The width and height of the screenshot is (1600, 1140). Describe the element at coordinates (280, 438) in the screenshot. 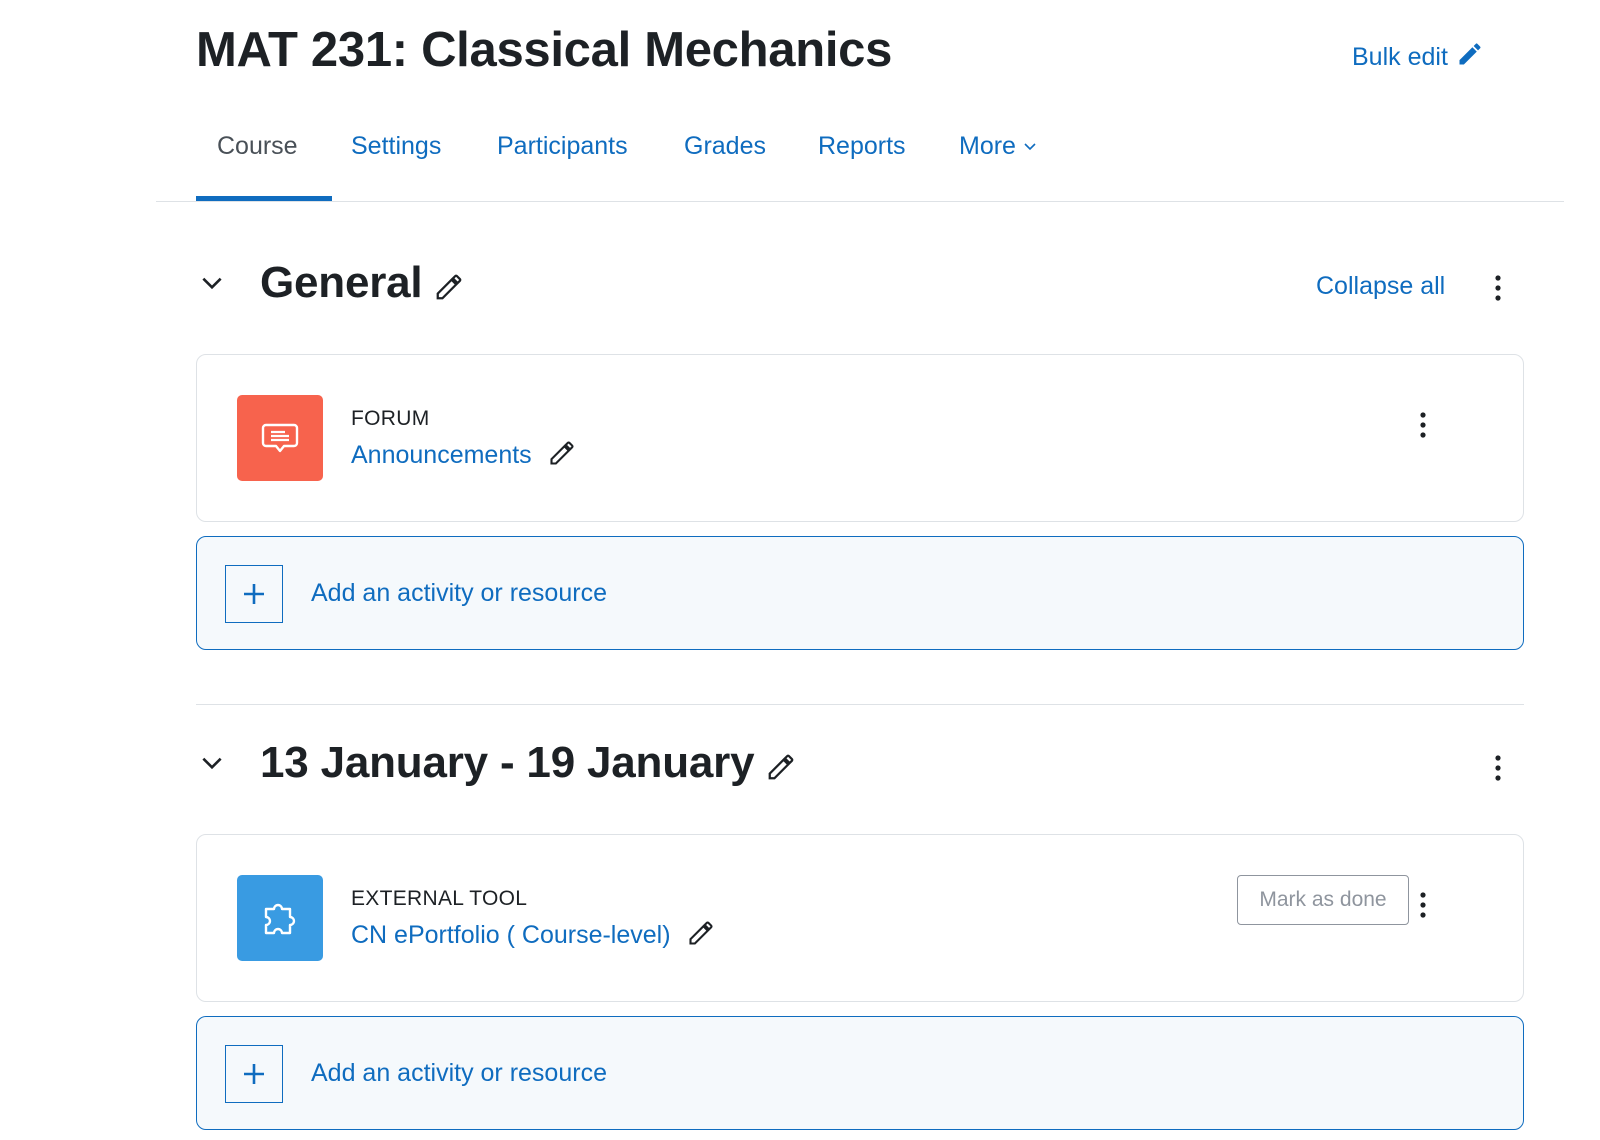

I see `forum-icon` at that location.